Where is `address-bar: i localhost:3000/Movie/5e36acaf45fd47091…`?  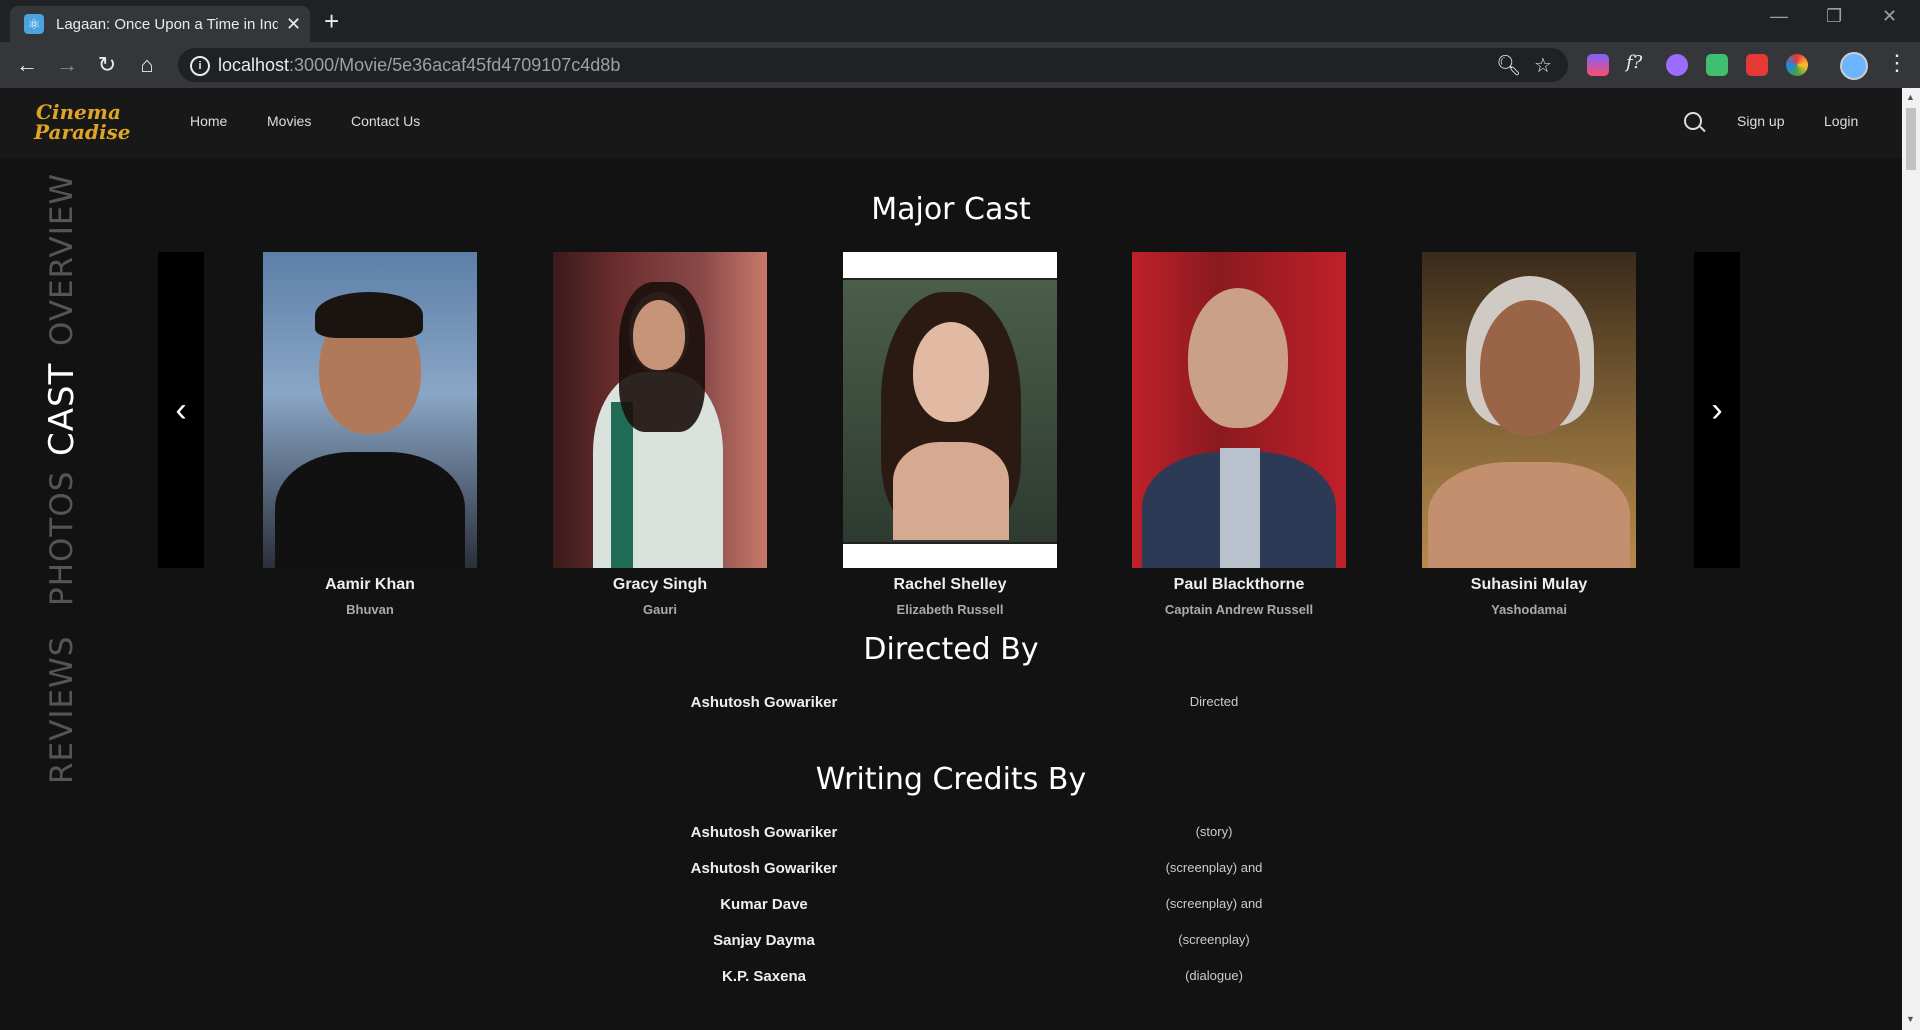
address-bar: i localhost:3000/Movie/5e36acaf45fd47091… is located at coordinates (873, 65).